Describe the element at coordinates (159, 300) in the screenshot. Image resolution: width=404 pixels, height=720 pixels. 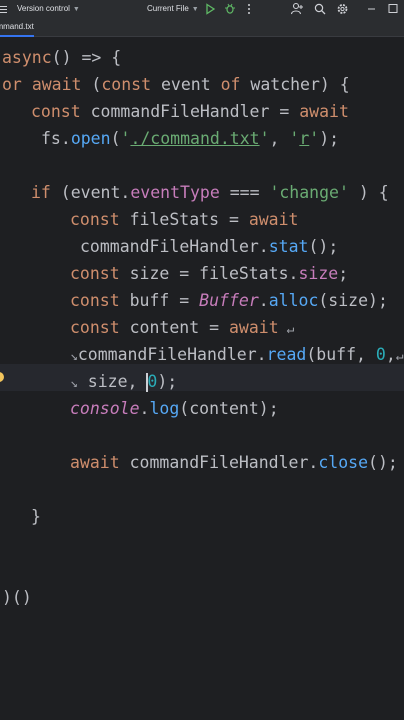
I see `code-token: buff =` at that location.